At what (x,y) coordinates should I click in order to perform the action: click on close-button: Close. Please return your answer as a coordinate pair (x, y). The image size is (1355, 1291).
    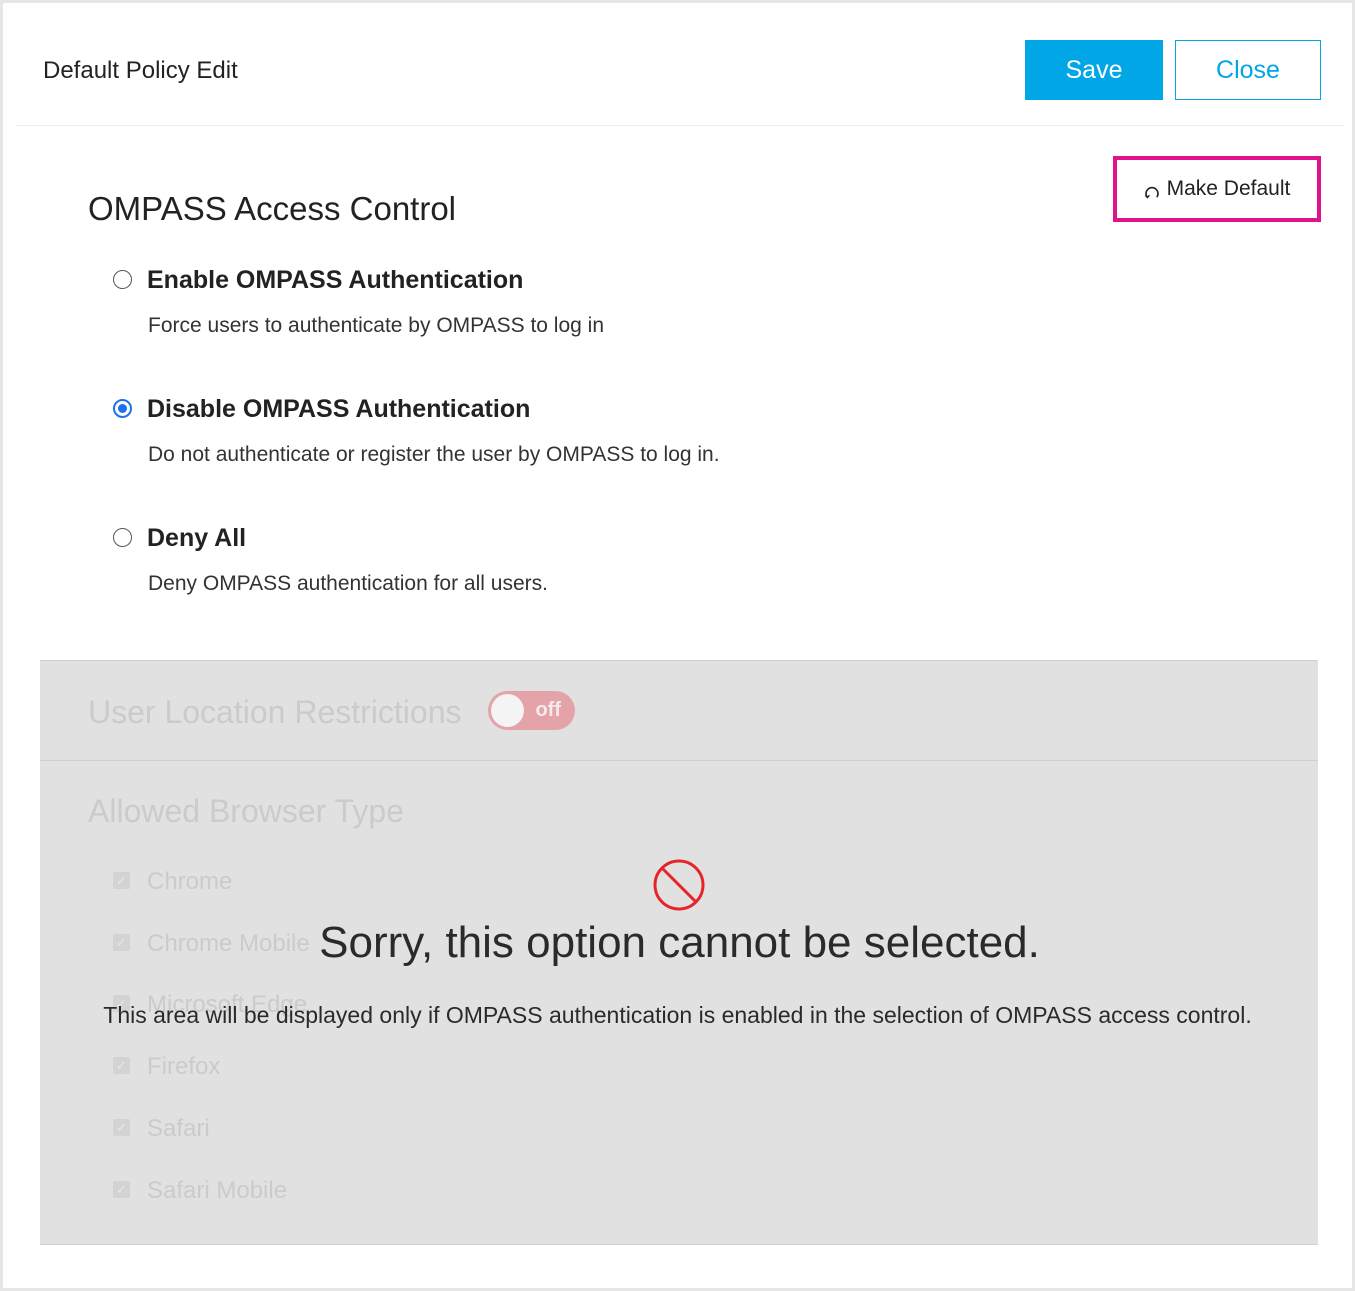
    Looking at the image, I should click on (1248, 70).